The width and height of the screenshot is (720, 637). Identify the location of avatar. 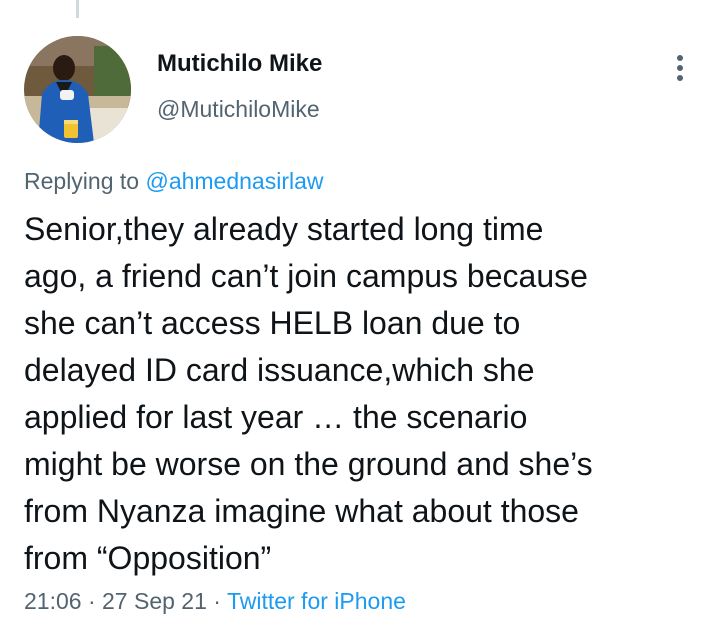
(77, 89).